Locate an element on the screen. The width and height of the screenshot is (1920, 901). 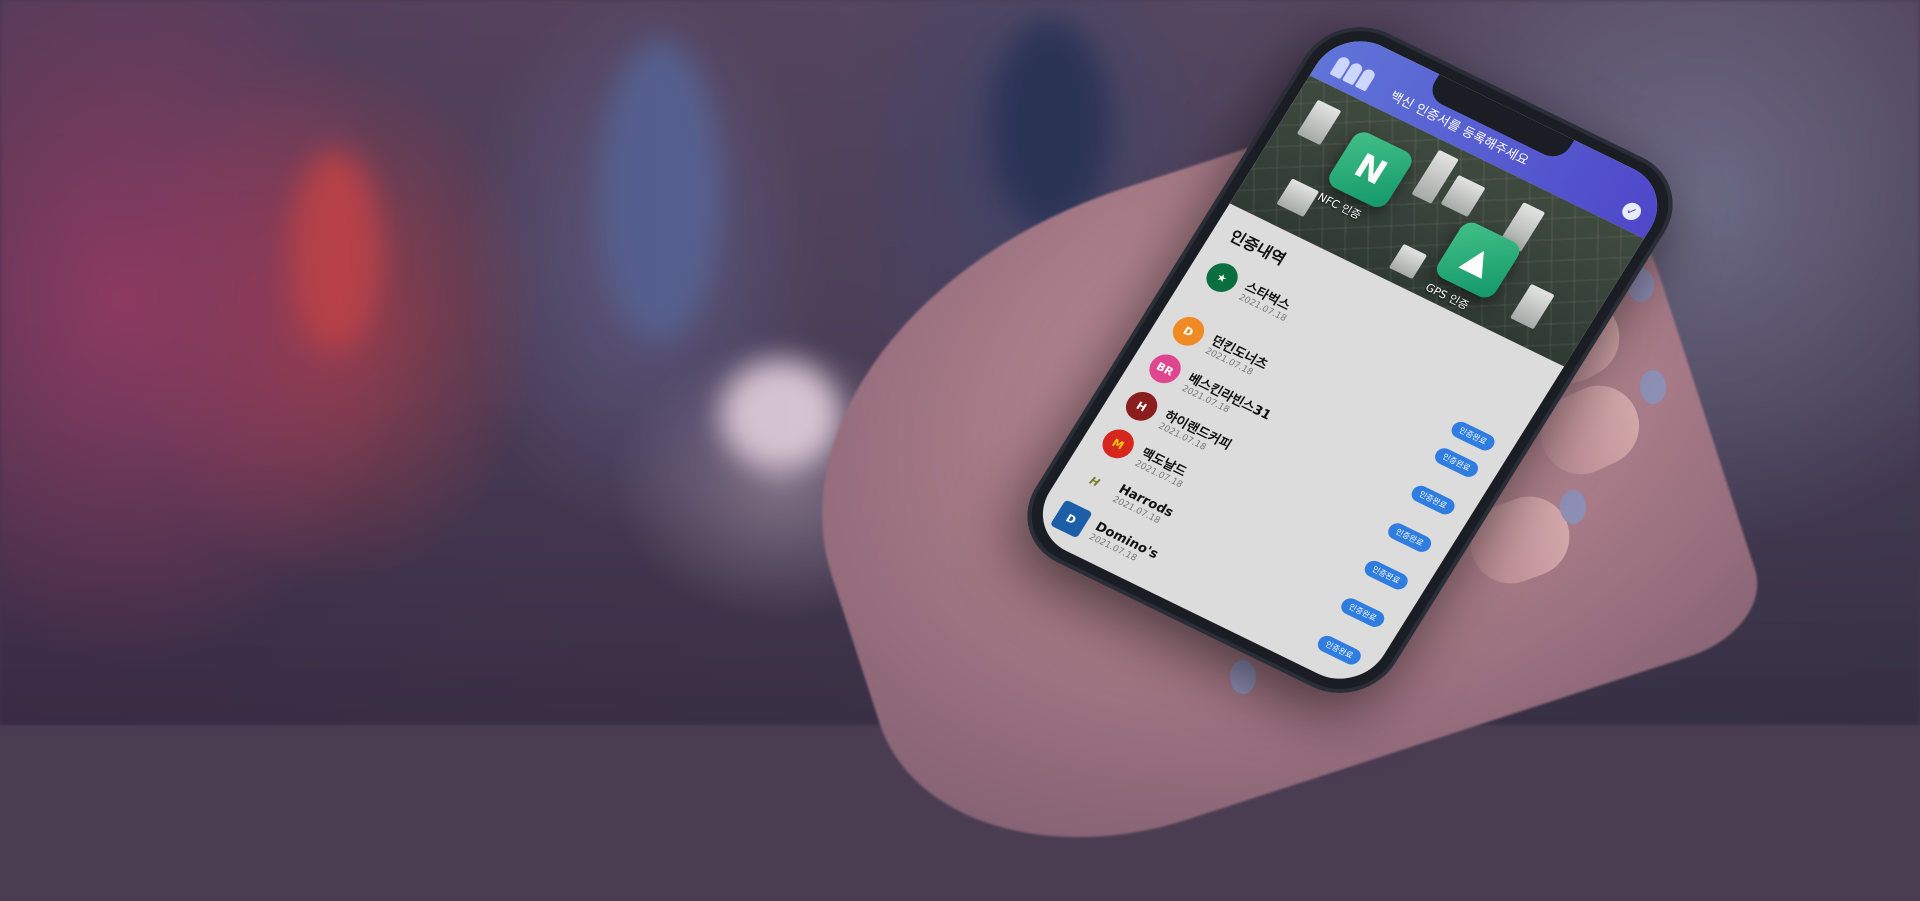
dunkin-logo: D is located at coordinates (1188, 331).